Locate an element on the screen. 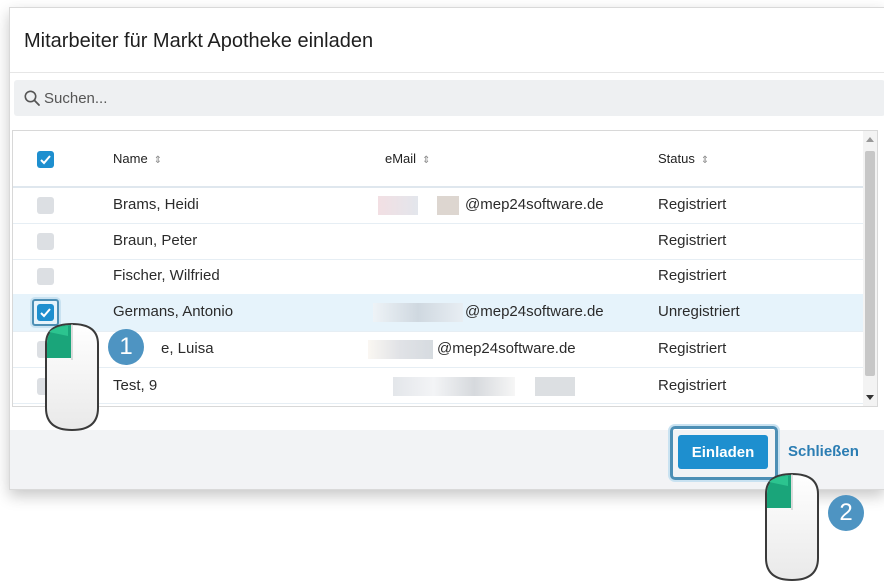 The height and width of the screenshot is (584, 884). search-icon is located at coordinates (32, 98).